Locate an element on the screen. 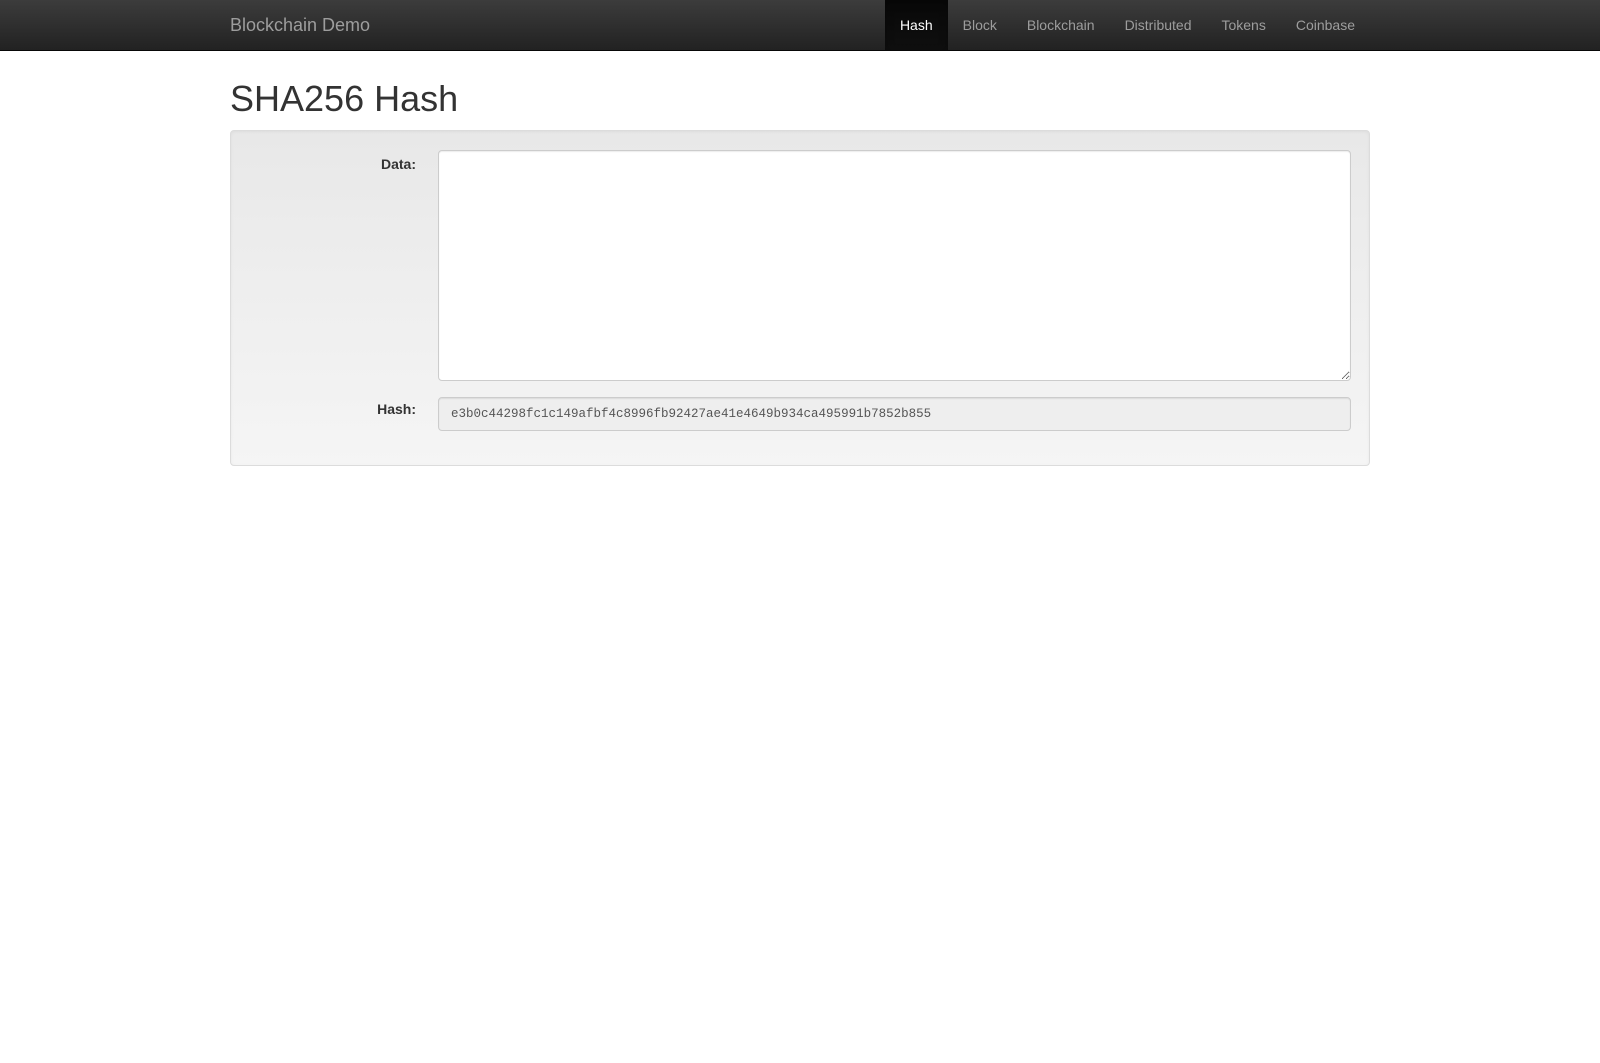  nav-item-tokens: Tokens is located at coordinates (1243, 25).